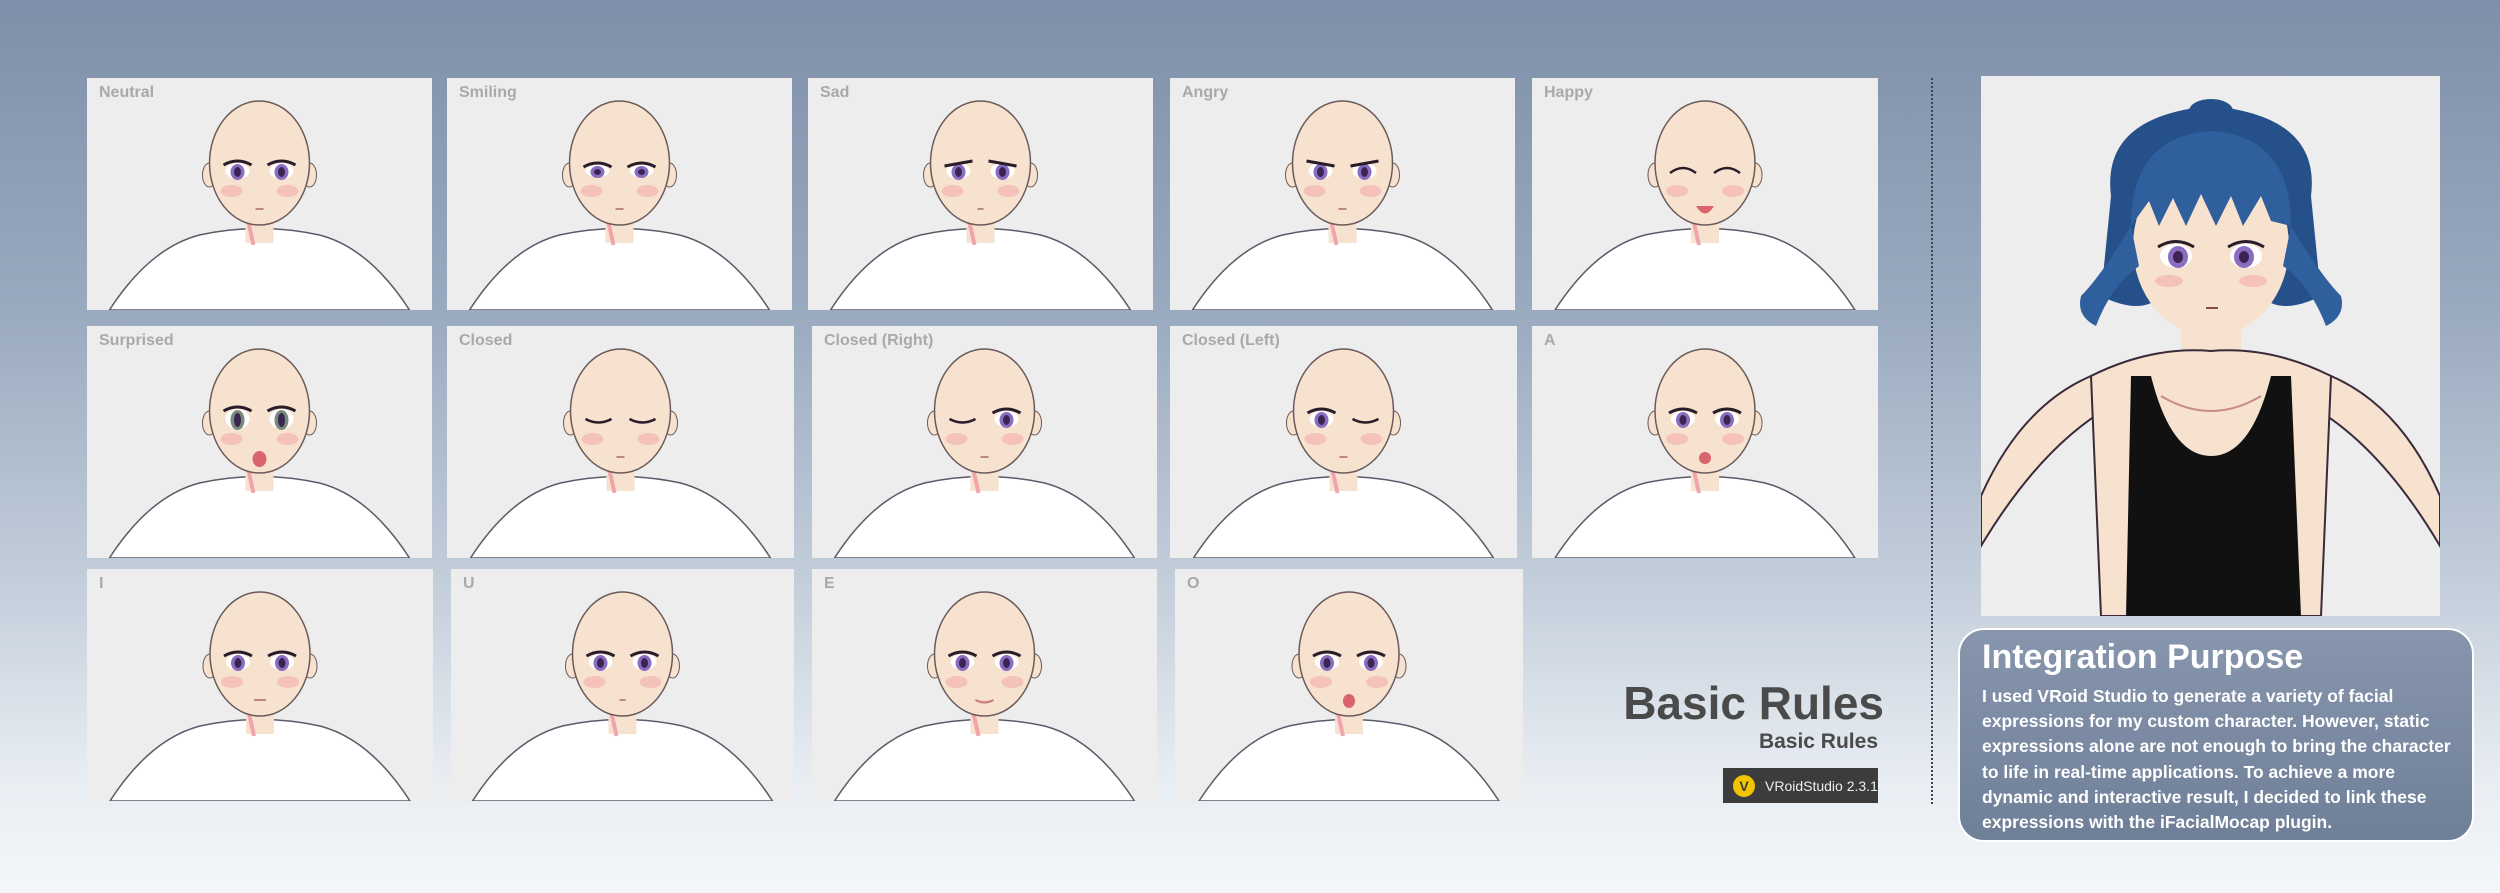 The height and width of the screenshot is (893, 2500). I want to click on expression-tile: I, so click(260, 685).